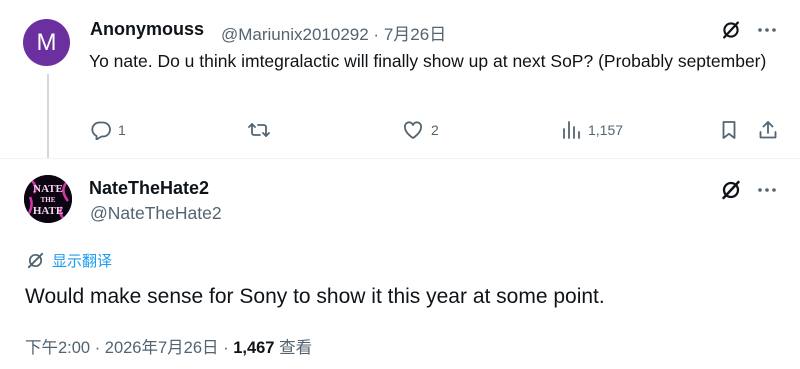 The width and height of the screenshot is (800, 369). I want to click on author-handle: @NateTheHate2, so click(156, 213).